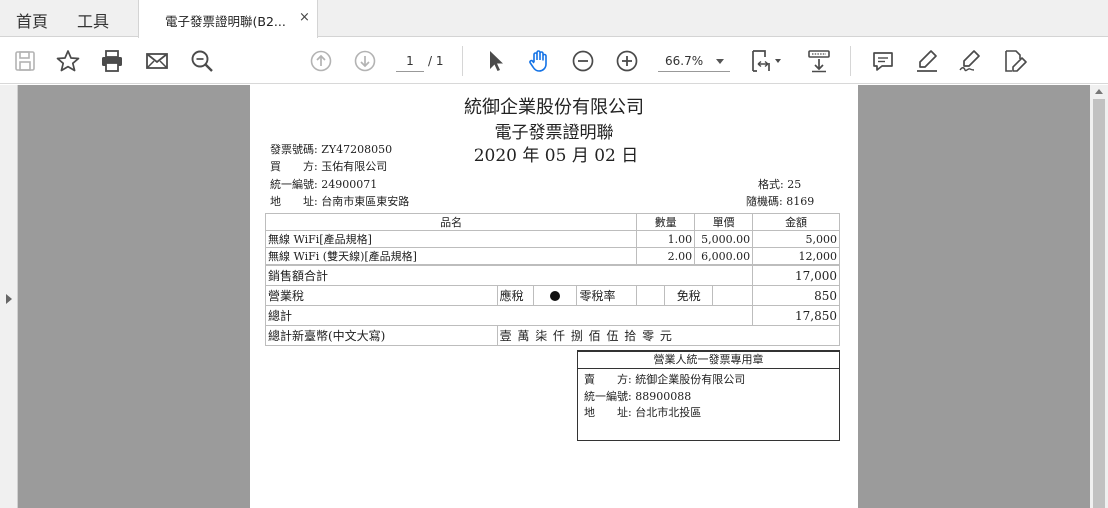  Describe the element at coordinates (555, 295) in the screenshot. I see `taxable-checked-dot` at that location.